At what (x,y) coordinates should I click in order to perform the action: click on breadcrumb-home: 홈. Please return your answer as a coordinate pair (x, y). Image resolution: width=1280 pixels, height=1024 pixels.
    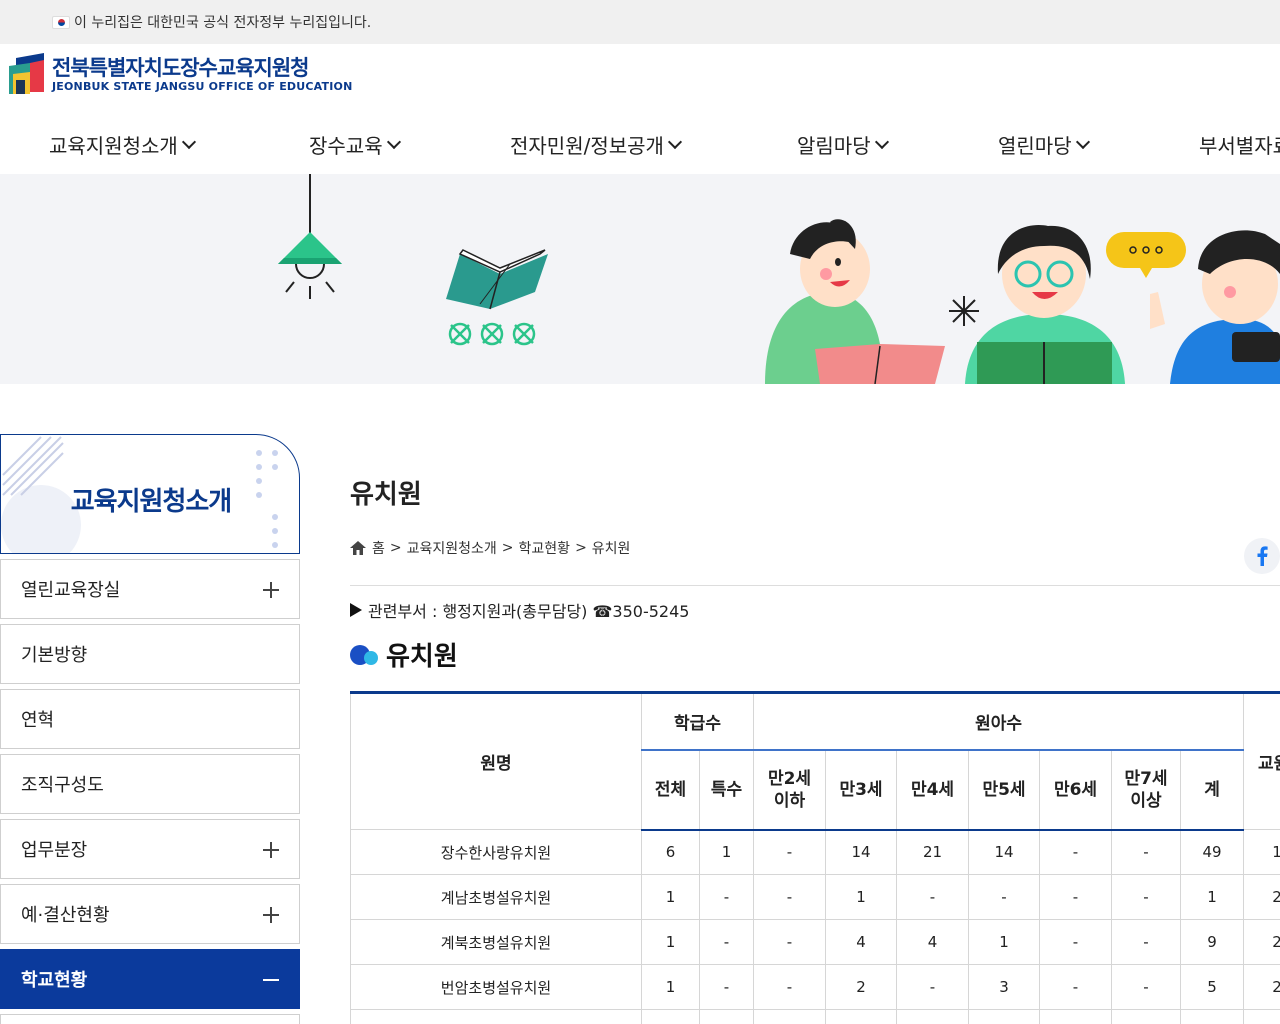
    Looking at the image, I should click on (378, 548).